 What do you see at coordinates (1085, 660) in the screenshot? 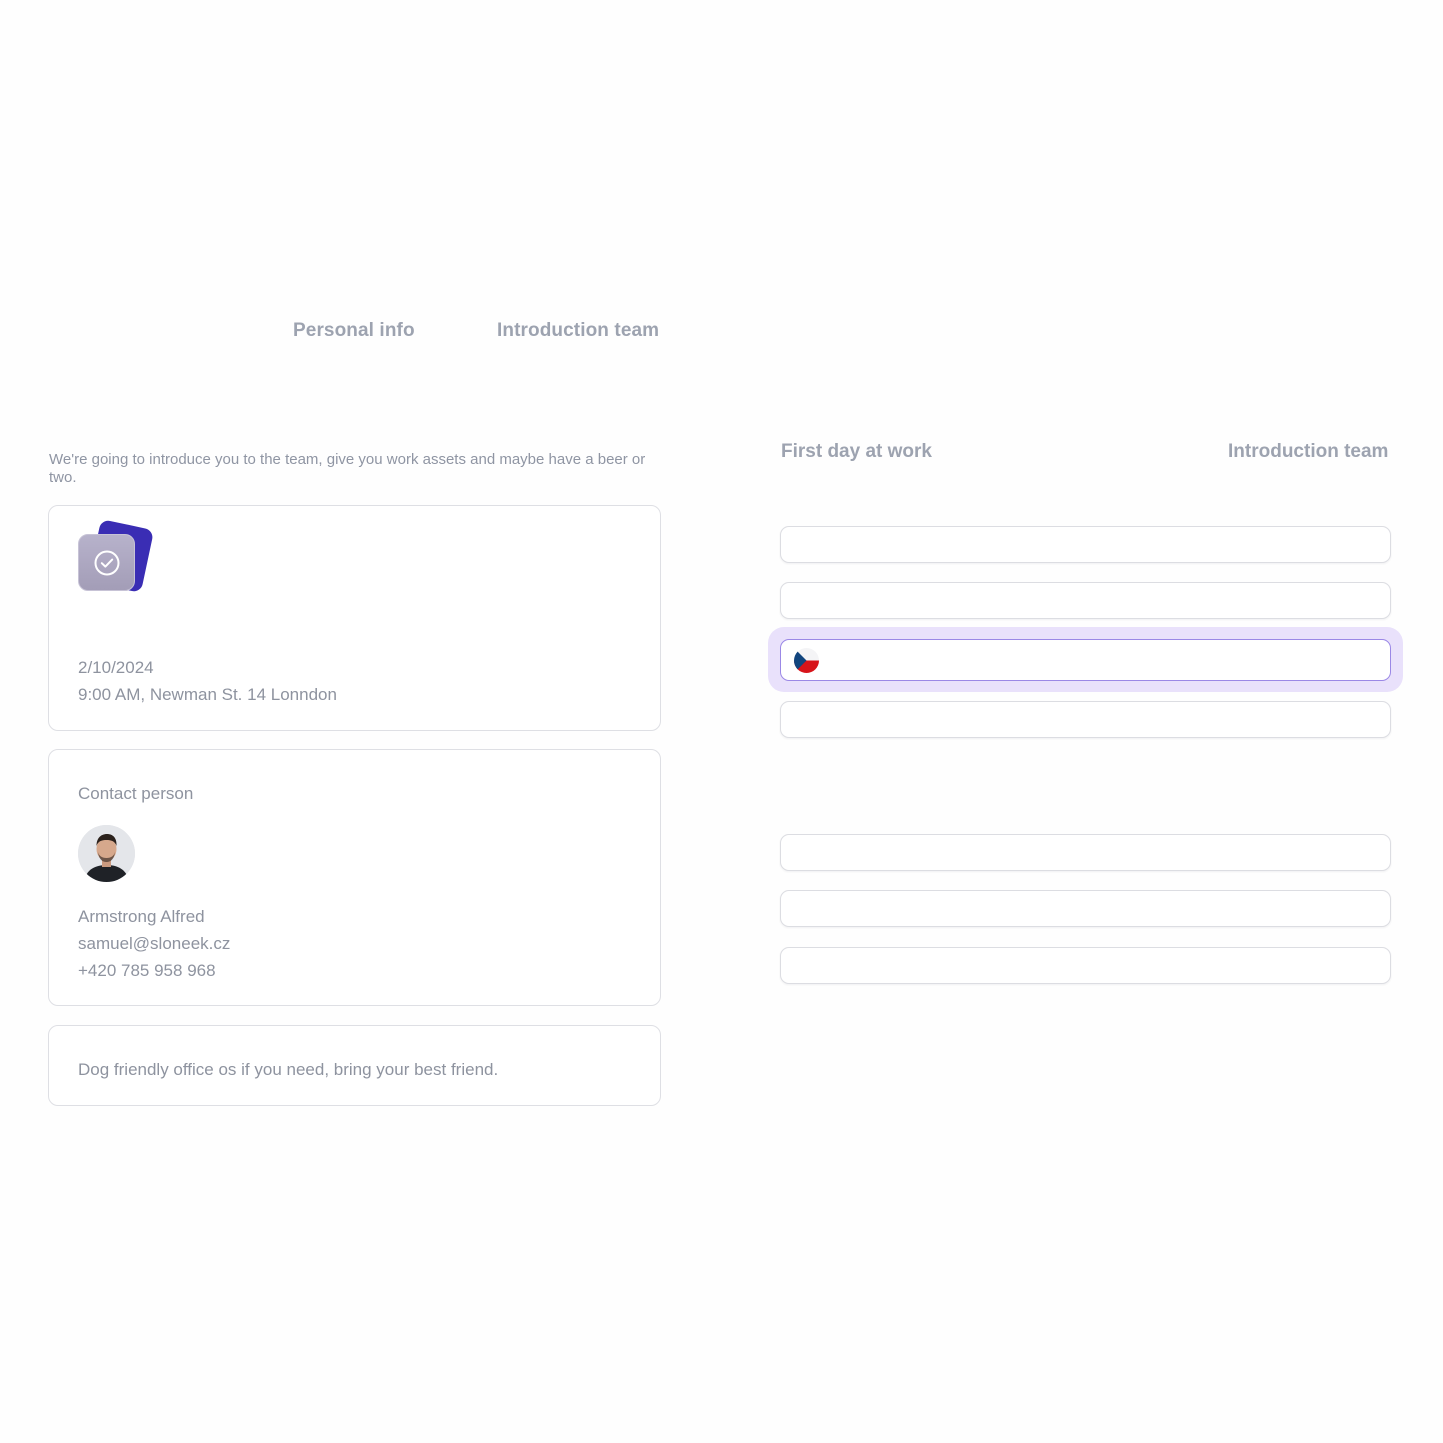
I see `phone-field` at bounding box center [1085, 660].